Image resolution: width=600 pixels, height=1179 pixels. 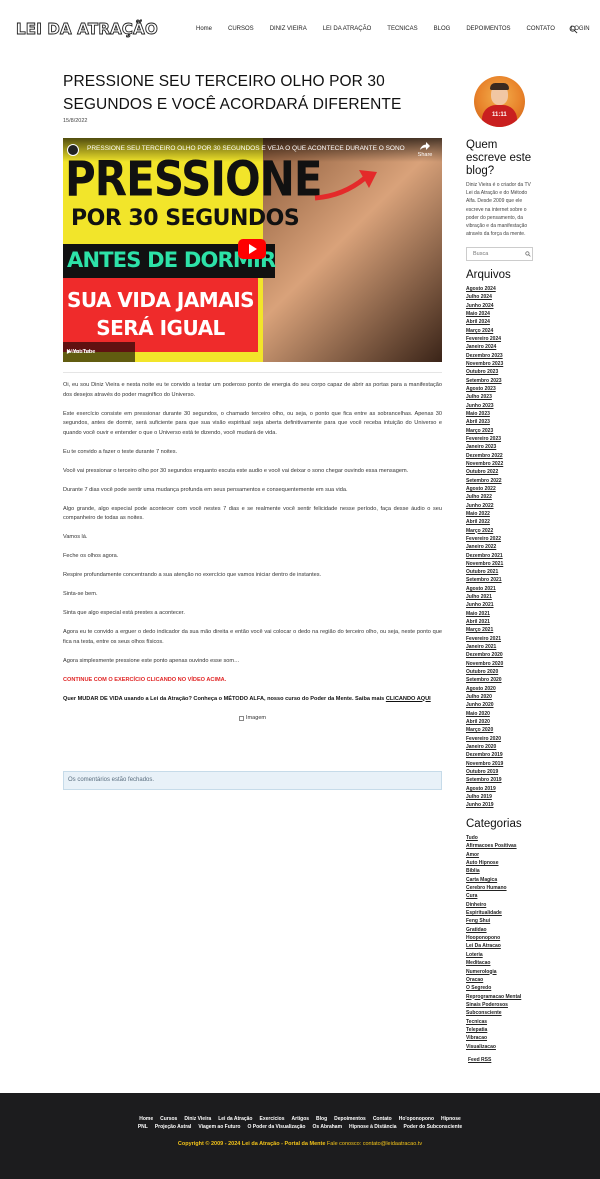 What do you see at coordinates (481, 747) in the screenshot?
I see `archive-link: Janeiro 2020` at bounding box center [481, 747].